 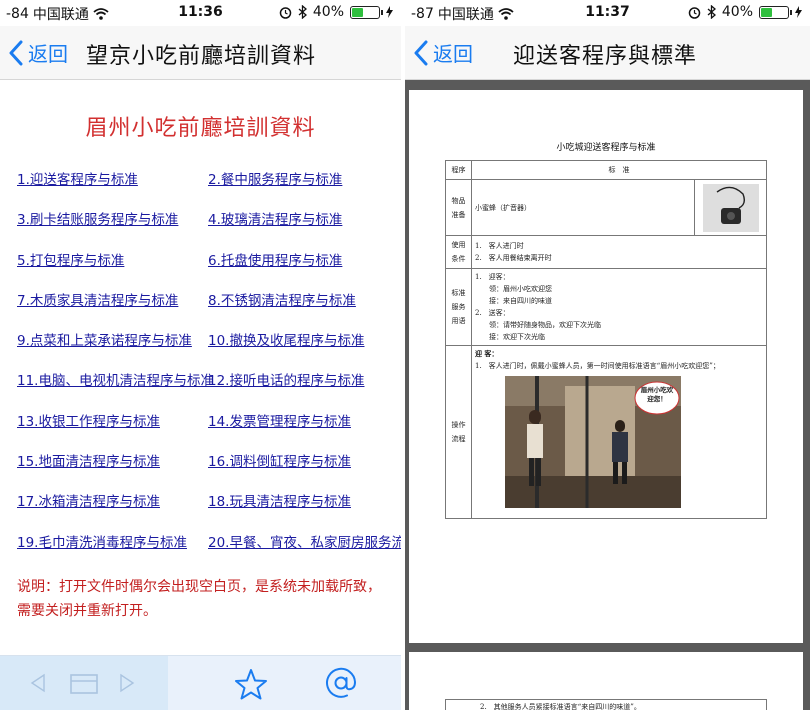 I want to click on link-row: 13.收银工作程序与标准 14.发票管理程序与标准, so click(x=200, y=430).